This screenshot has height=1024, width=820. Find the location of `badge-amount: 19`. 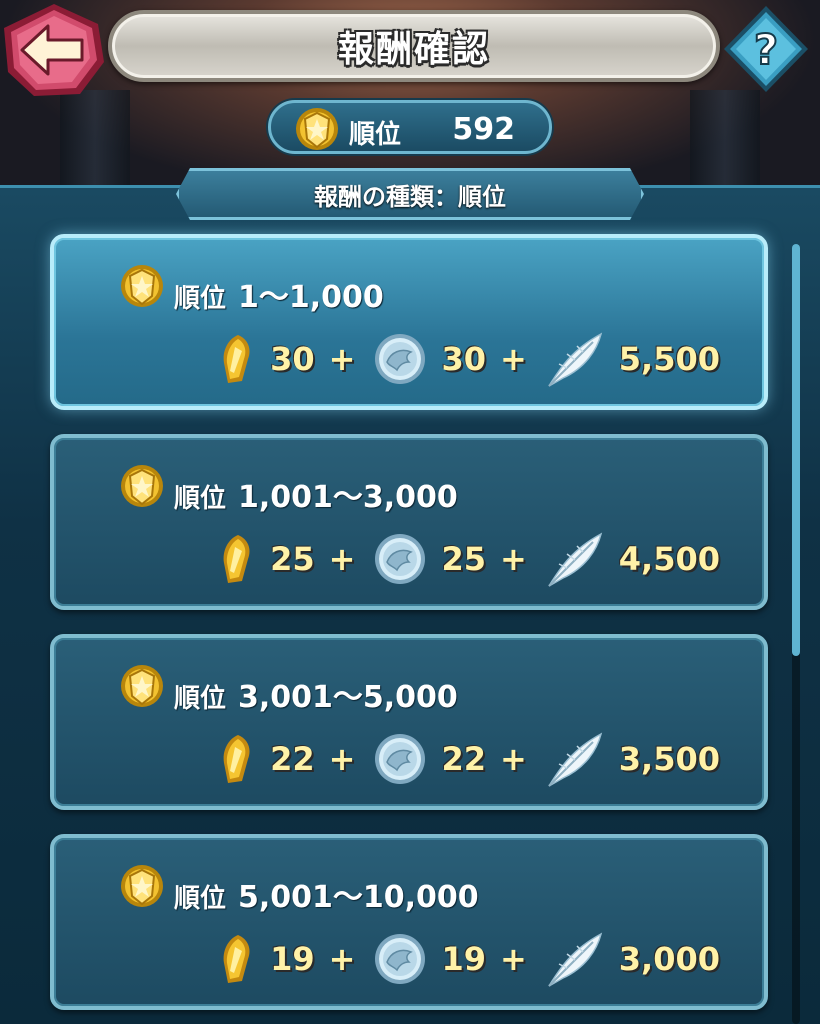

badge-amount: 19 is located at coordinates (463, 959).